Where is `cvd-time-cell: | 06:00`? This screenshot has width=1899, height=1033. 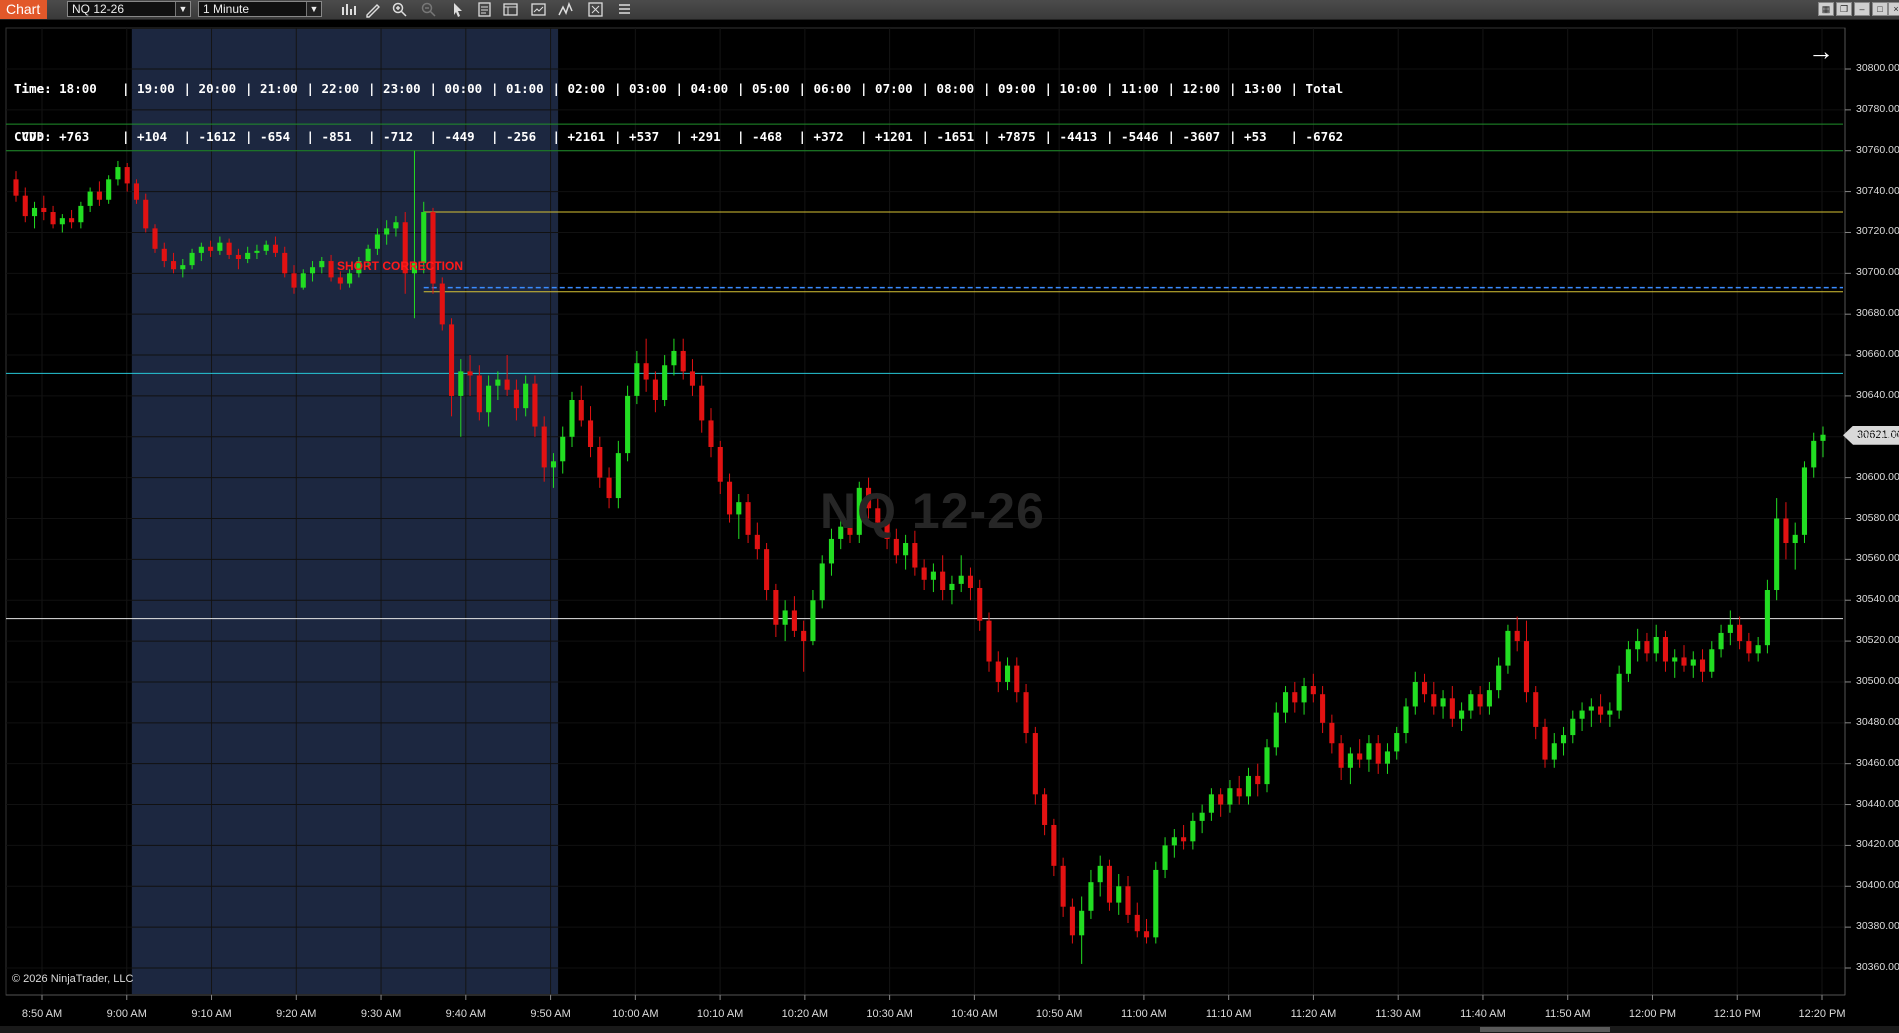
cvd-time-cell: | 06:00 is located at coordinates (825, 88).